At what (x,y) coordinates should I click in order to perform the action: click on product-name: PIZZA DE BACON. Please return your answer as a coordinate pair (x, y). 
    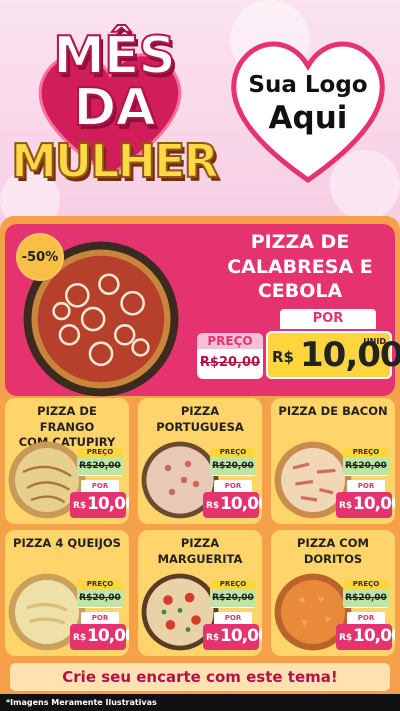
    Looking at the image, I should click on (333, 412).